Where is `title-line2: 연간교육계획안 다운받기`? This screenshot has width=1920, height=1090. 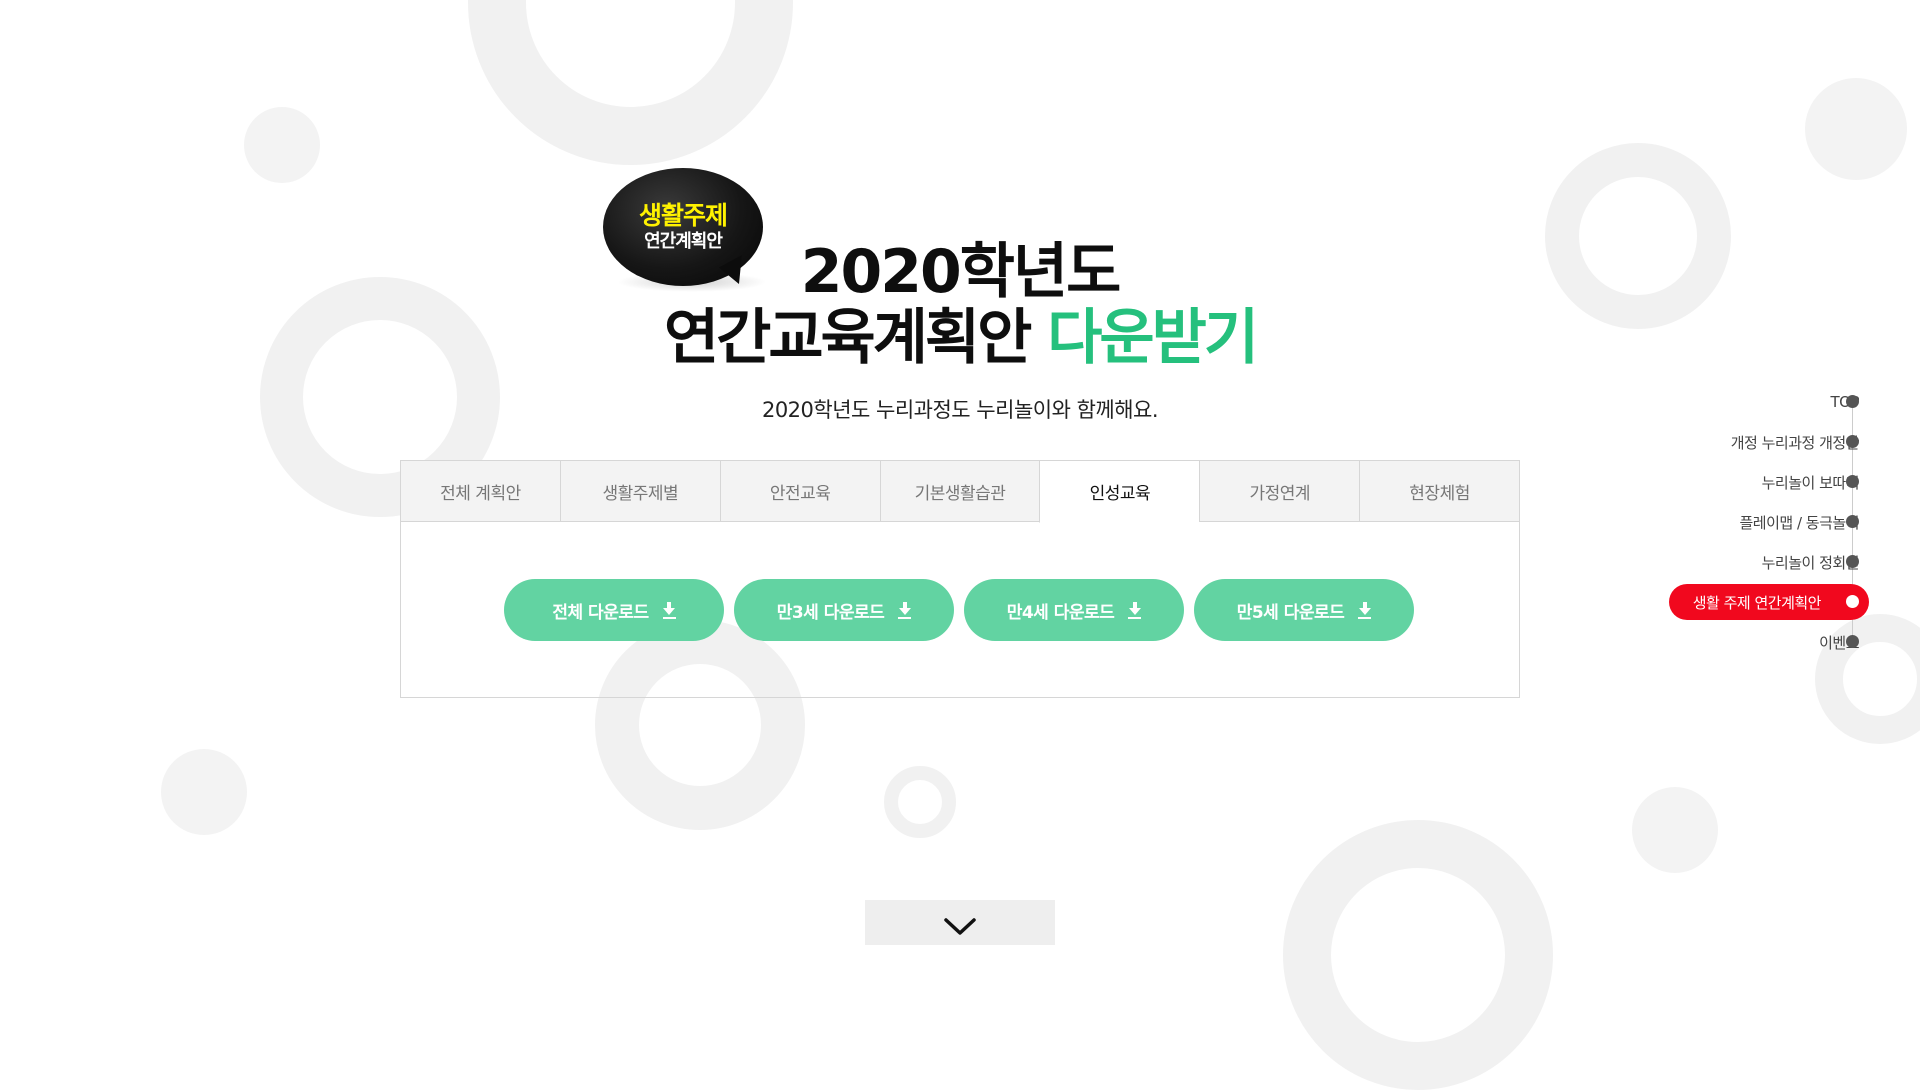
title-line2: 연간교육계획안 다운받기 is located at coordinates (960, 338).